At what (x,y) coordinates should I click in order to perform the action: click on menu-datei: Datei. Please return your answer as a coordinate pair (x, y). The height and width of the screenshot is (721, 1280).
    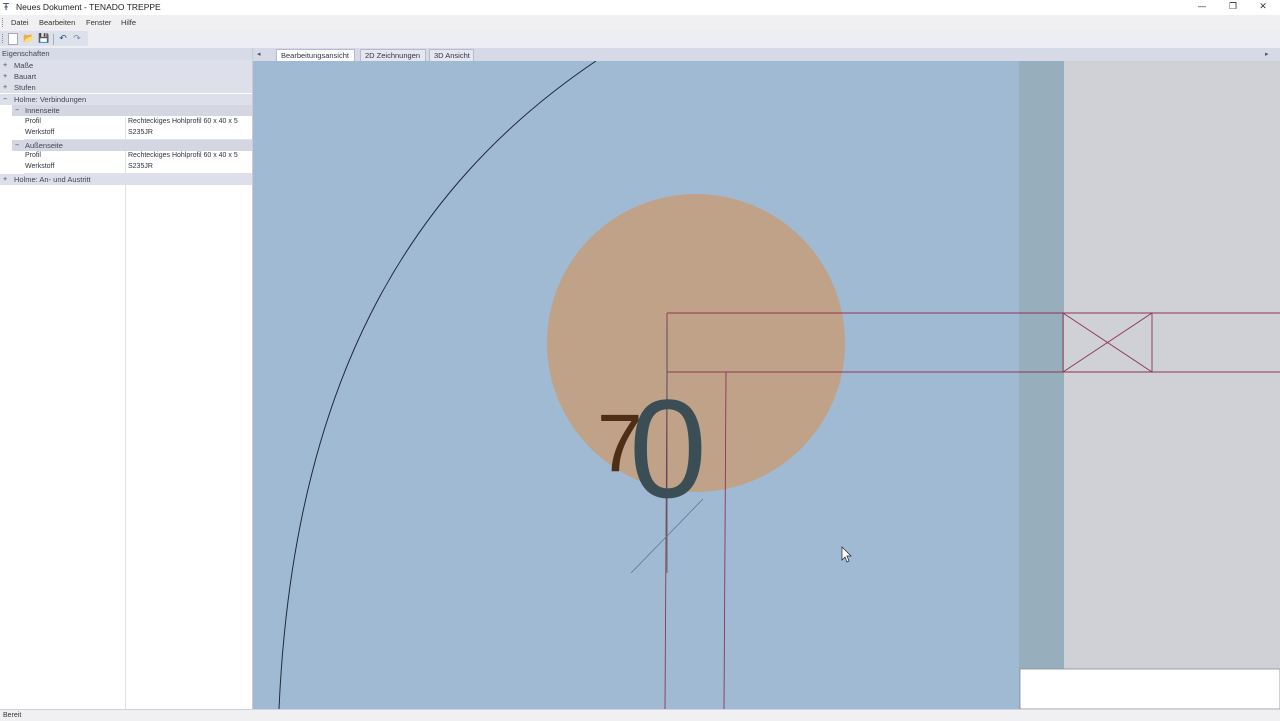
    Looking at the image, I should click on (20, 22).